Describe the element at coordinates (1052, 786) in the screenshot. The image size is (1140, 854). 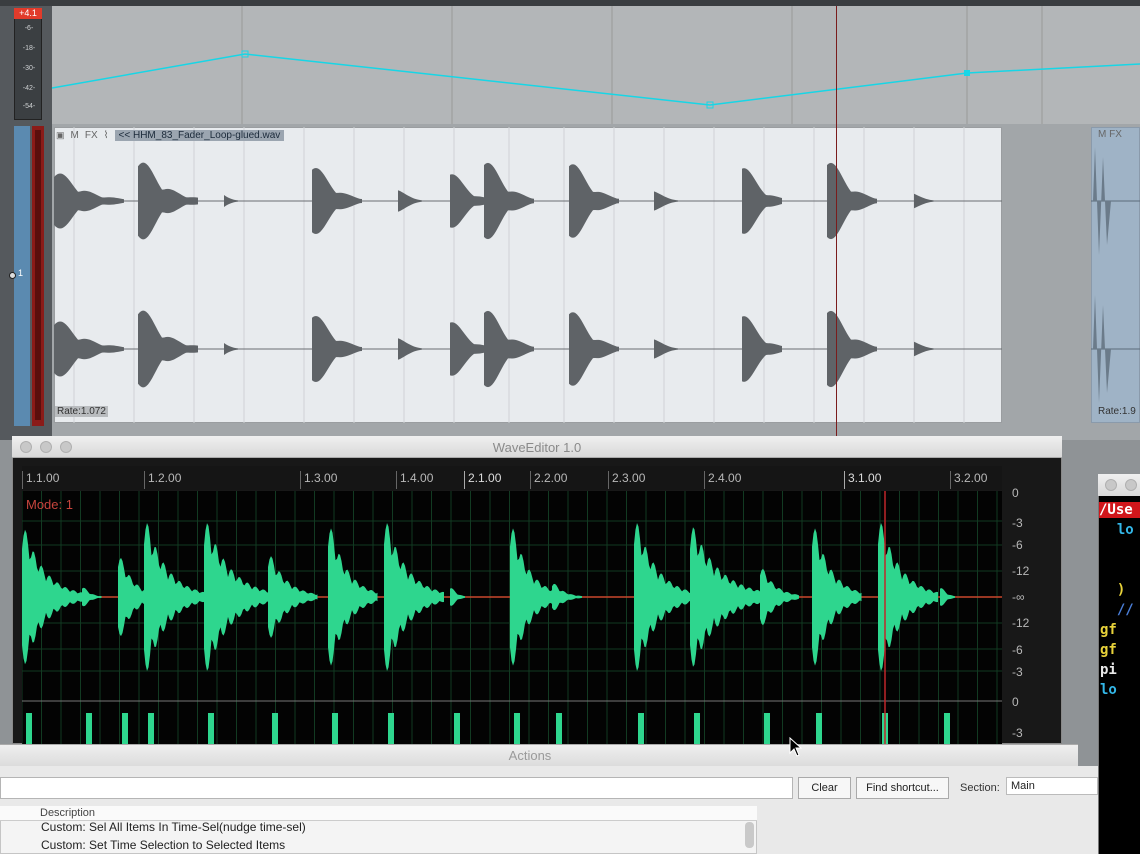
I see `section-select: Main` at that location.